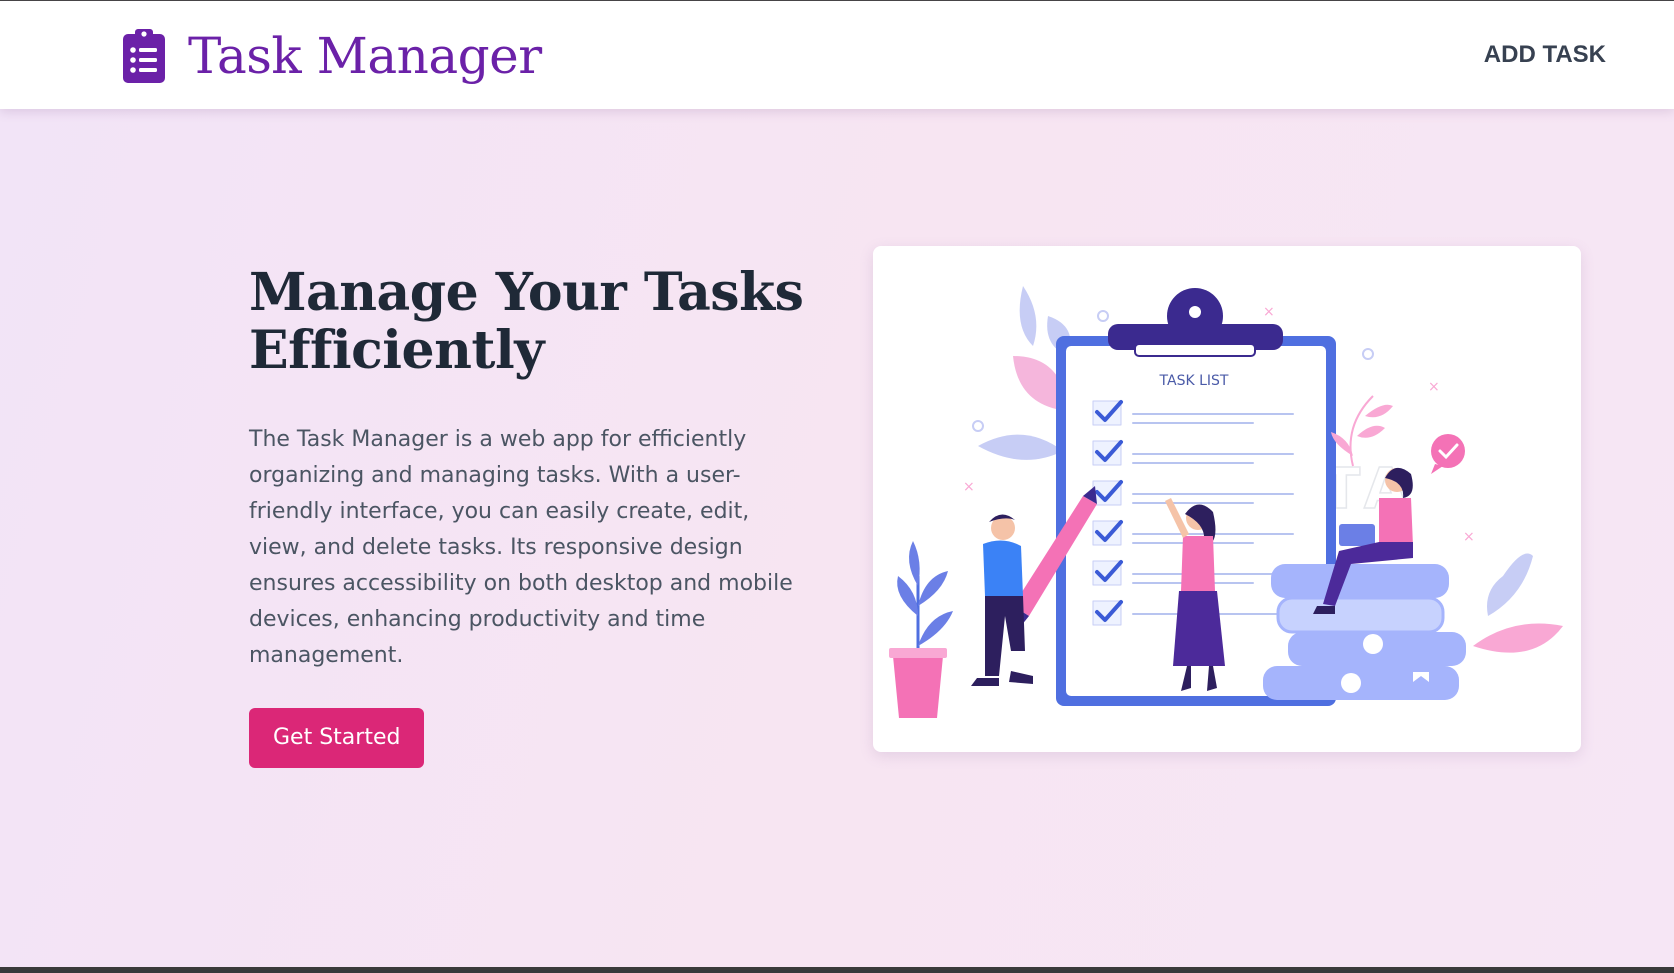 This screenshot has height=973, width=1674. What do you see at coordinates (837, 970) in the screenshot?
I see `window-bottom-border` at bounding box center [837, 970].